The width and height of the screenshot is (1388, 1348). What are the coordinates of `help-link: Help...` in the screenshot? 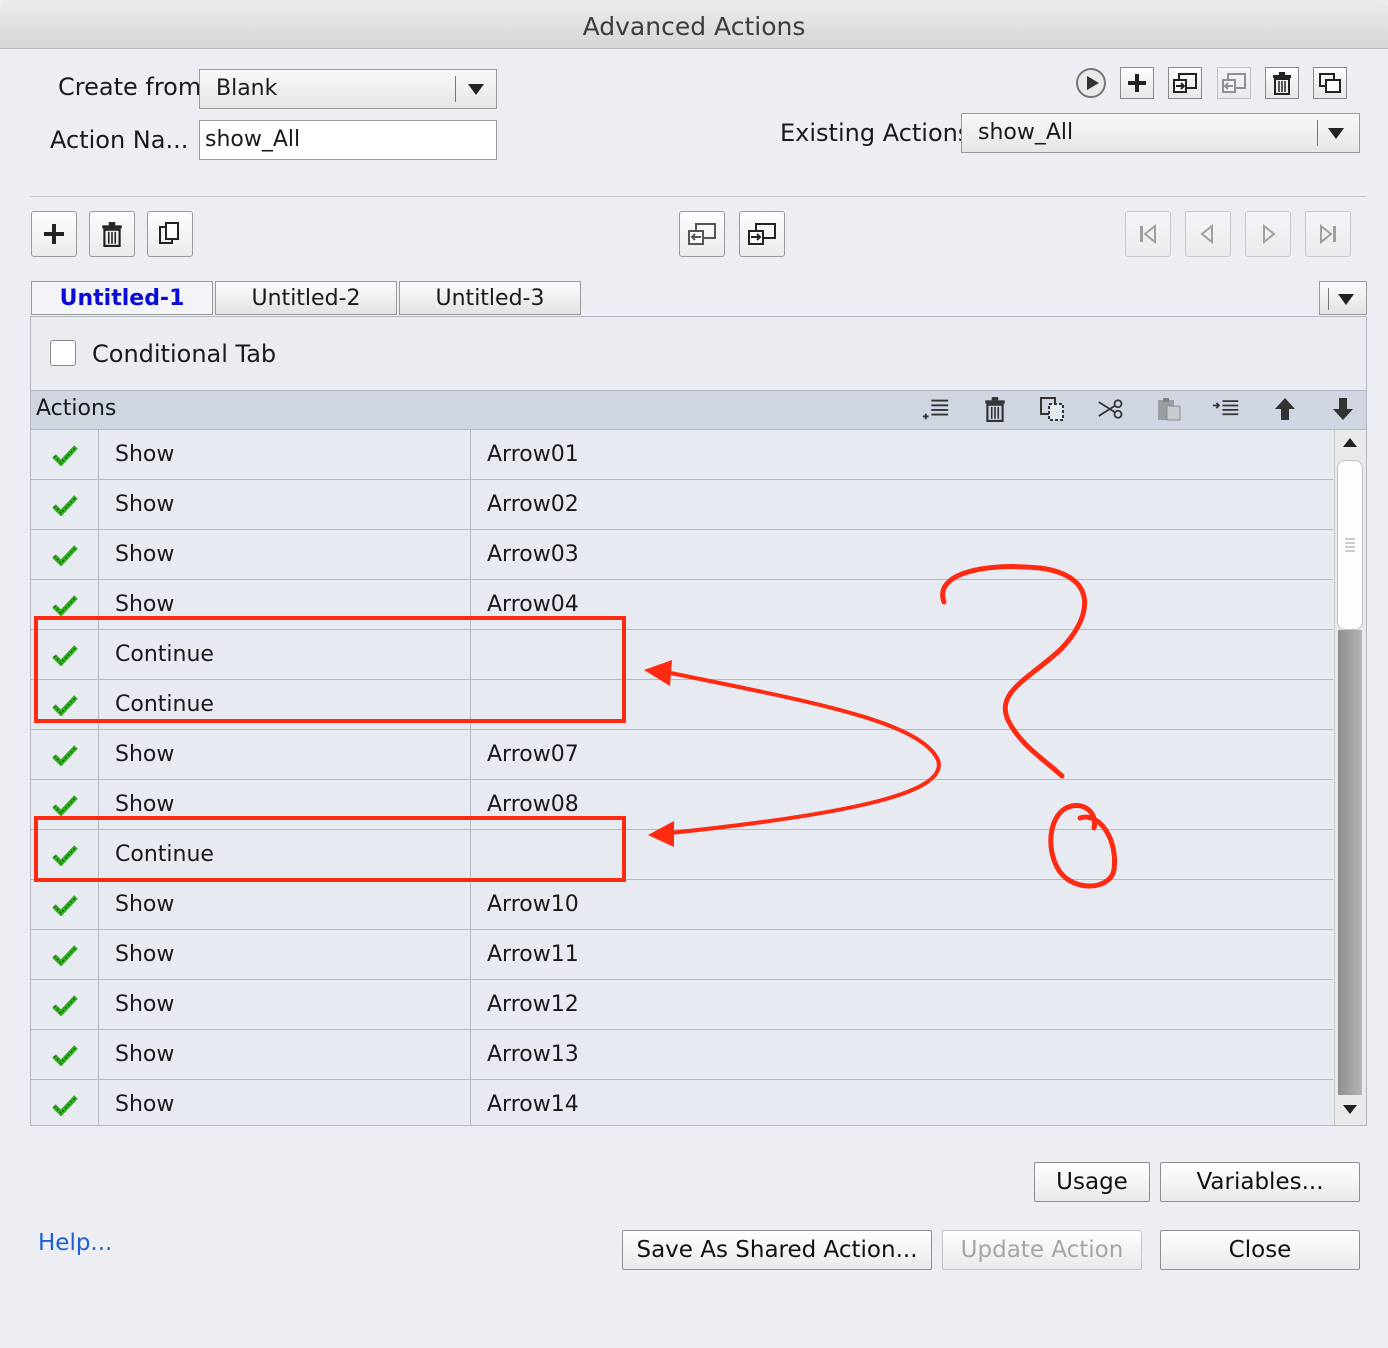 It's located at (75, 1243).